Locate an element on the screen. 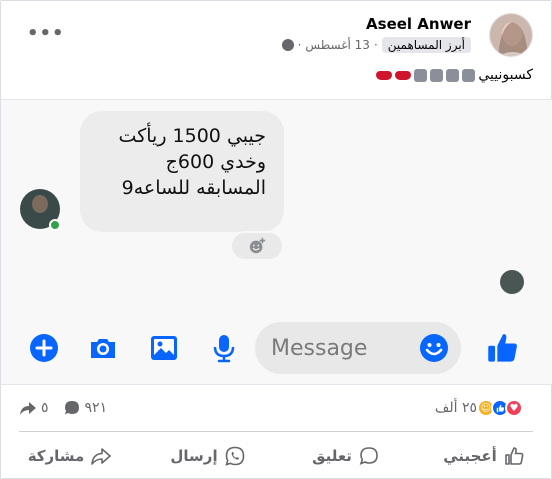 The height and width of the screenshot is (479, 552). camera-icon is located at coordinates (103, 348).